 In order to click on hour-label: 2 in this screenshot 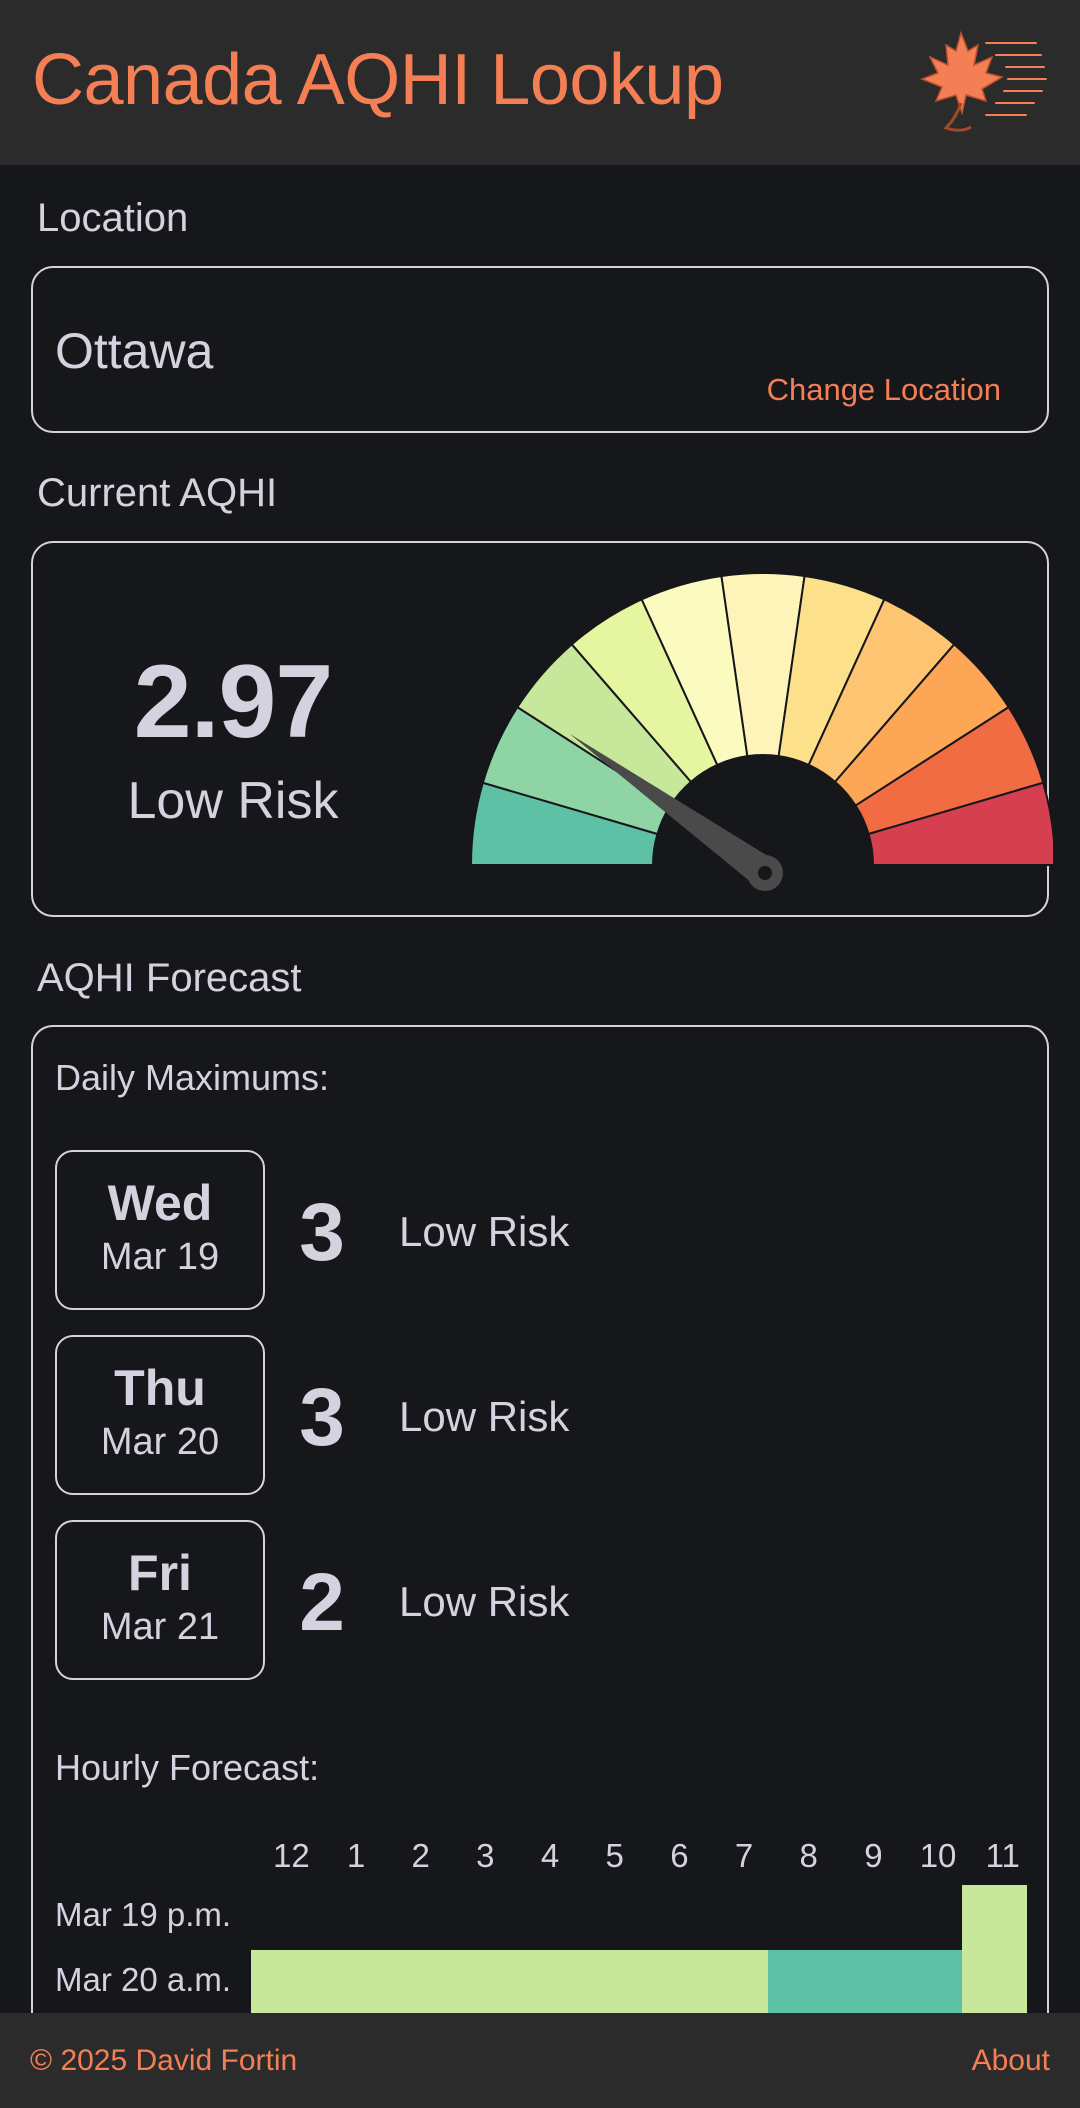, I will do `click(420, 1855)`.